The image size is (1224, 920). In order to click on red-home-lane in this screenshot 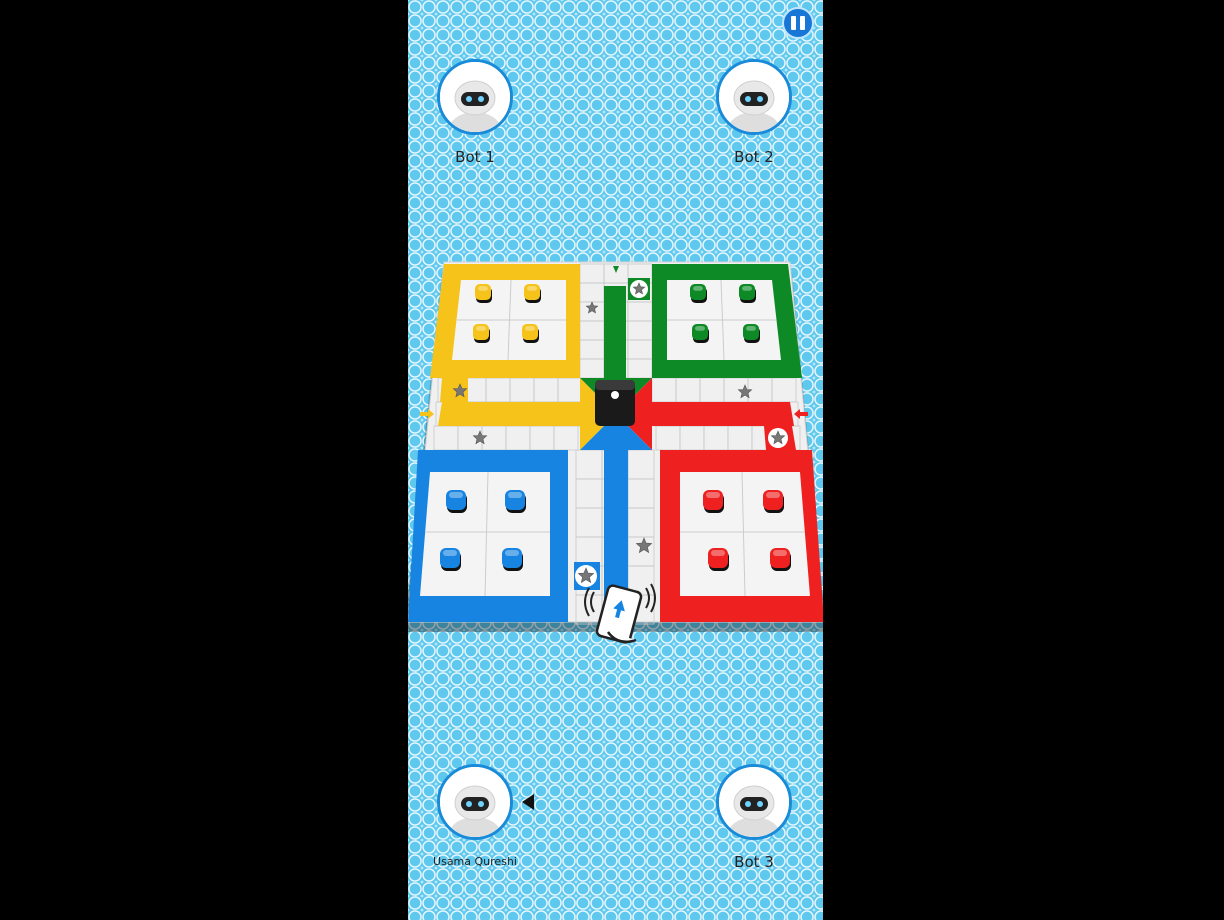, I will do `click(723, 414)`.